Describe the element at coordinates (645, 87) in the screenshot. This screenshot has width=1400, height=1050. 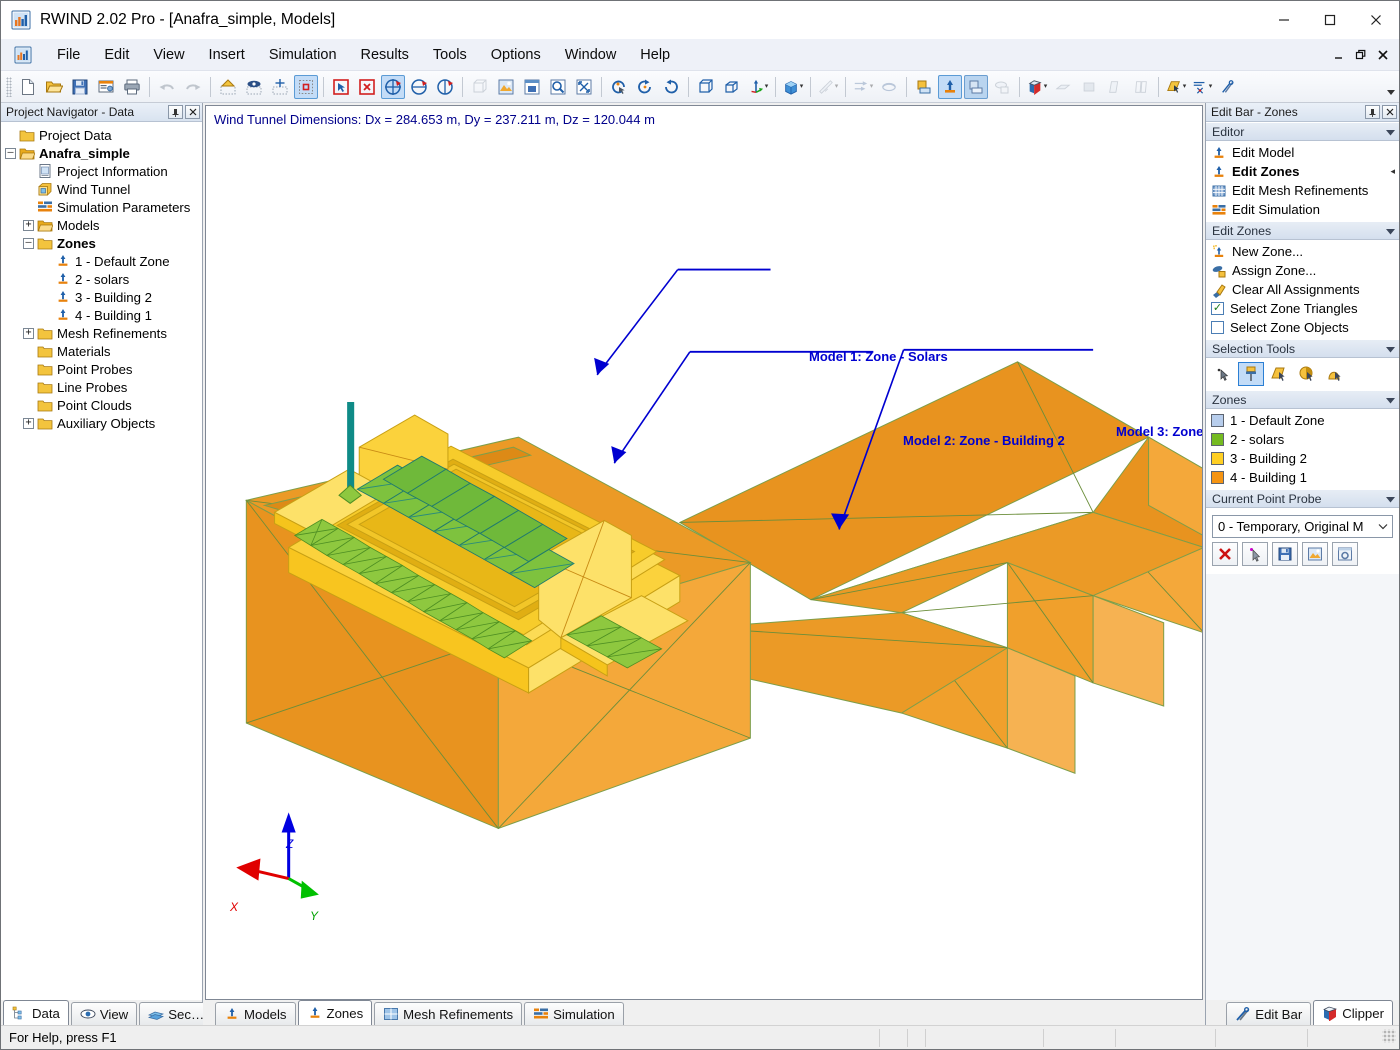
I see `rotate-cw-icon` at that location.